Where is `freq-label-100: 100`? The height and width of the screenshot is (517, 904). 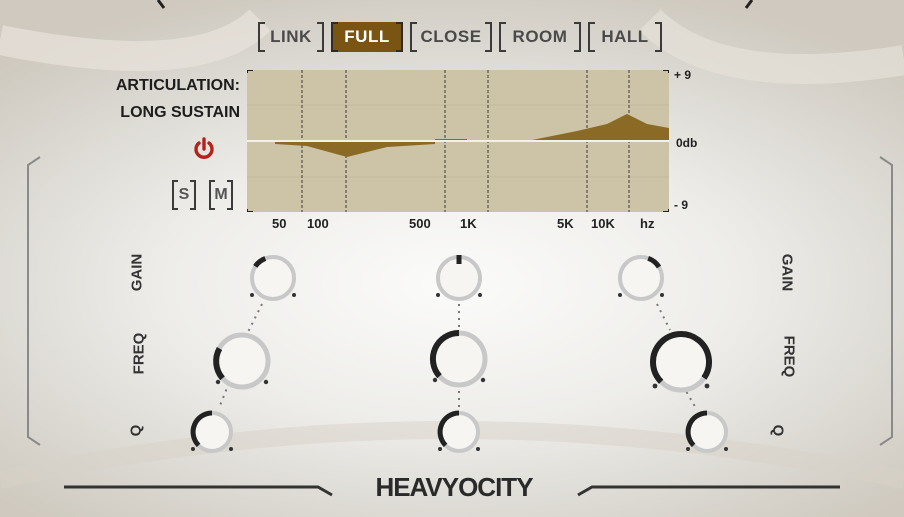 freq-label-100: 100 is located at coordinates (318, 223).